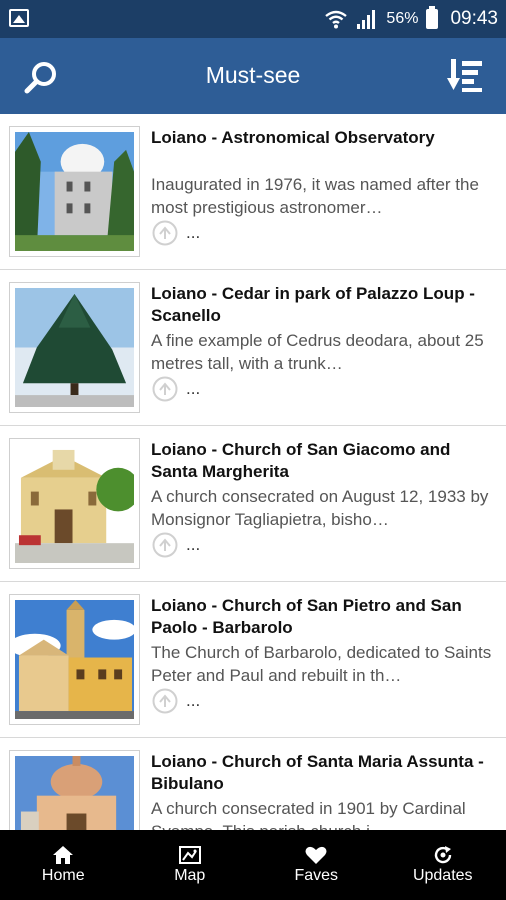  I want to click on refresh-icon, so click(442, 855).